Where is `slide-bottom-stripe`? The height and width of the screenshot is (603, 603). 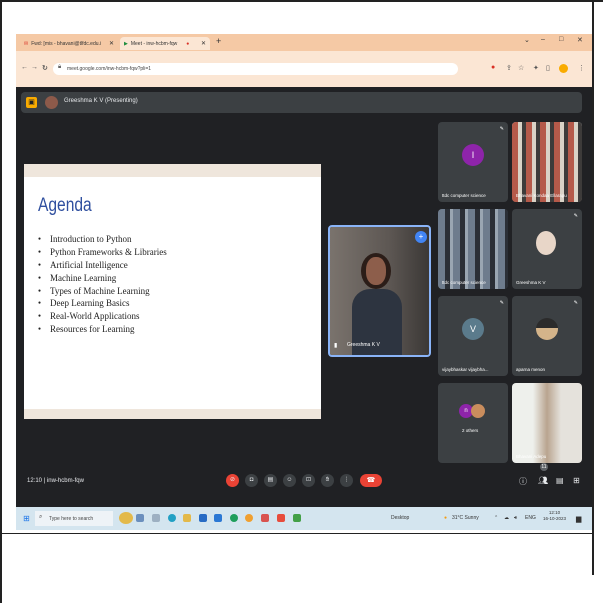
slide-bottom-stripe is located at coordinates (172, 414).